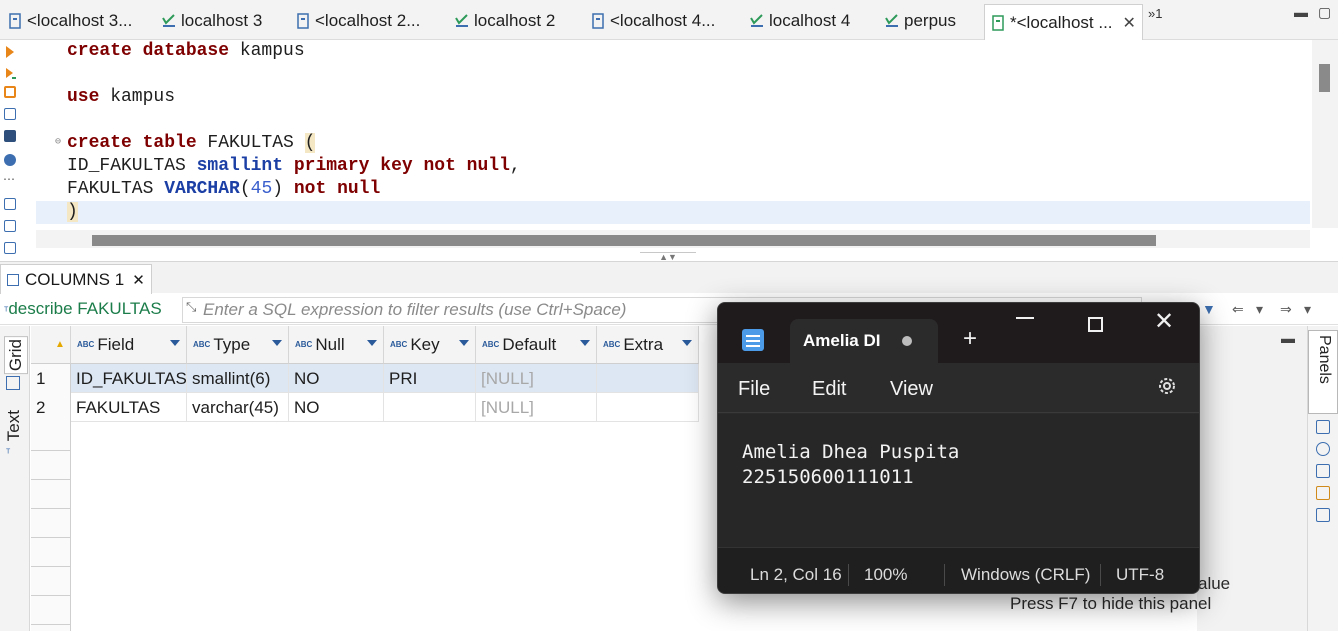 Image resolution: width=1338 pixels, height=631 pixels. Describe the element at coordinates (13, 383) in the screenshot. I see `grid-icon` at that location.